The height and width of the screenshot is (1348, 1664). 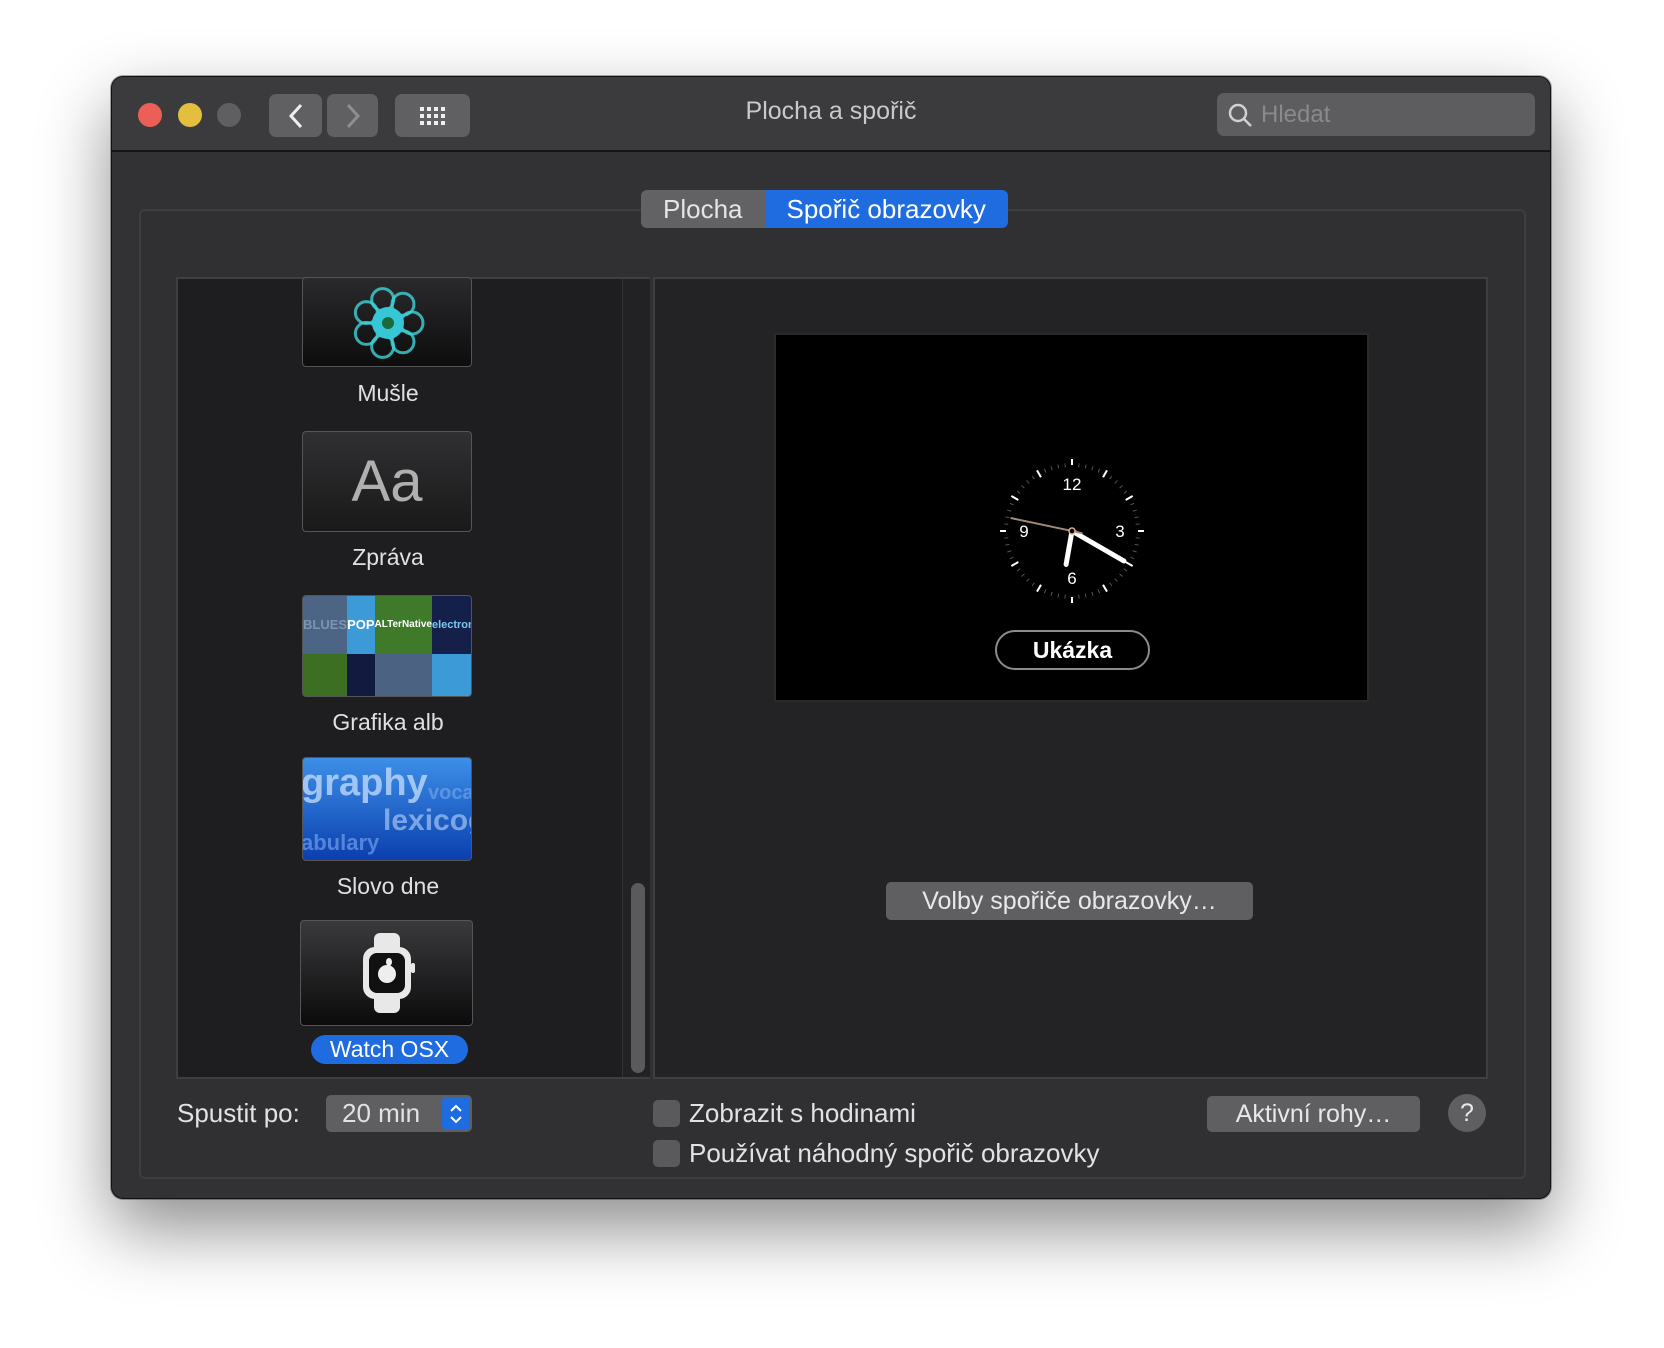 What do you see at coordinates (403, 625) in the screenshot?
I see `album-tile: ALTerNative` at bounding box center [403, 625].